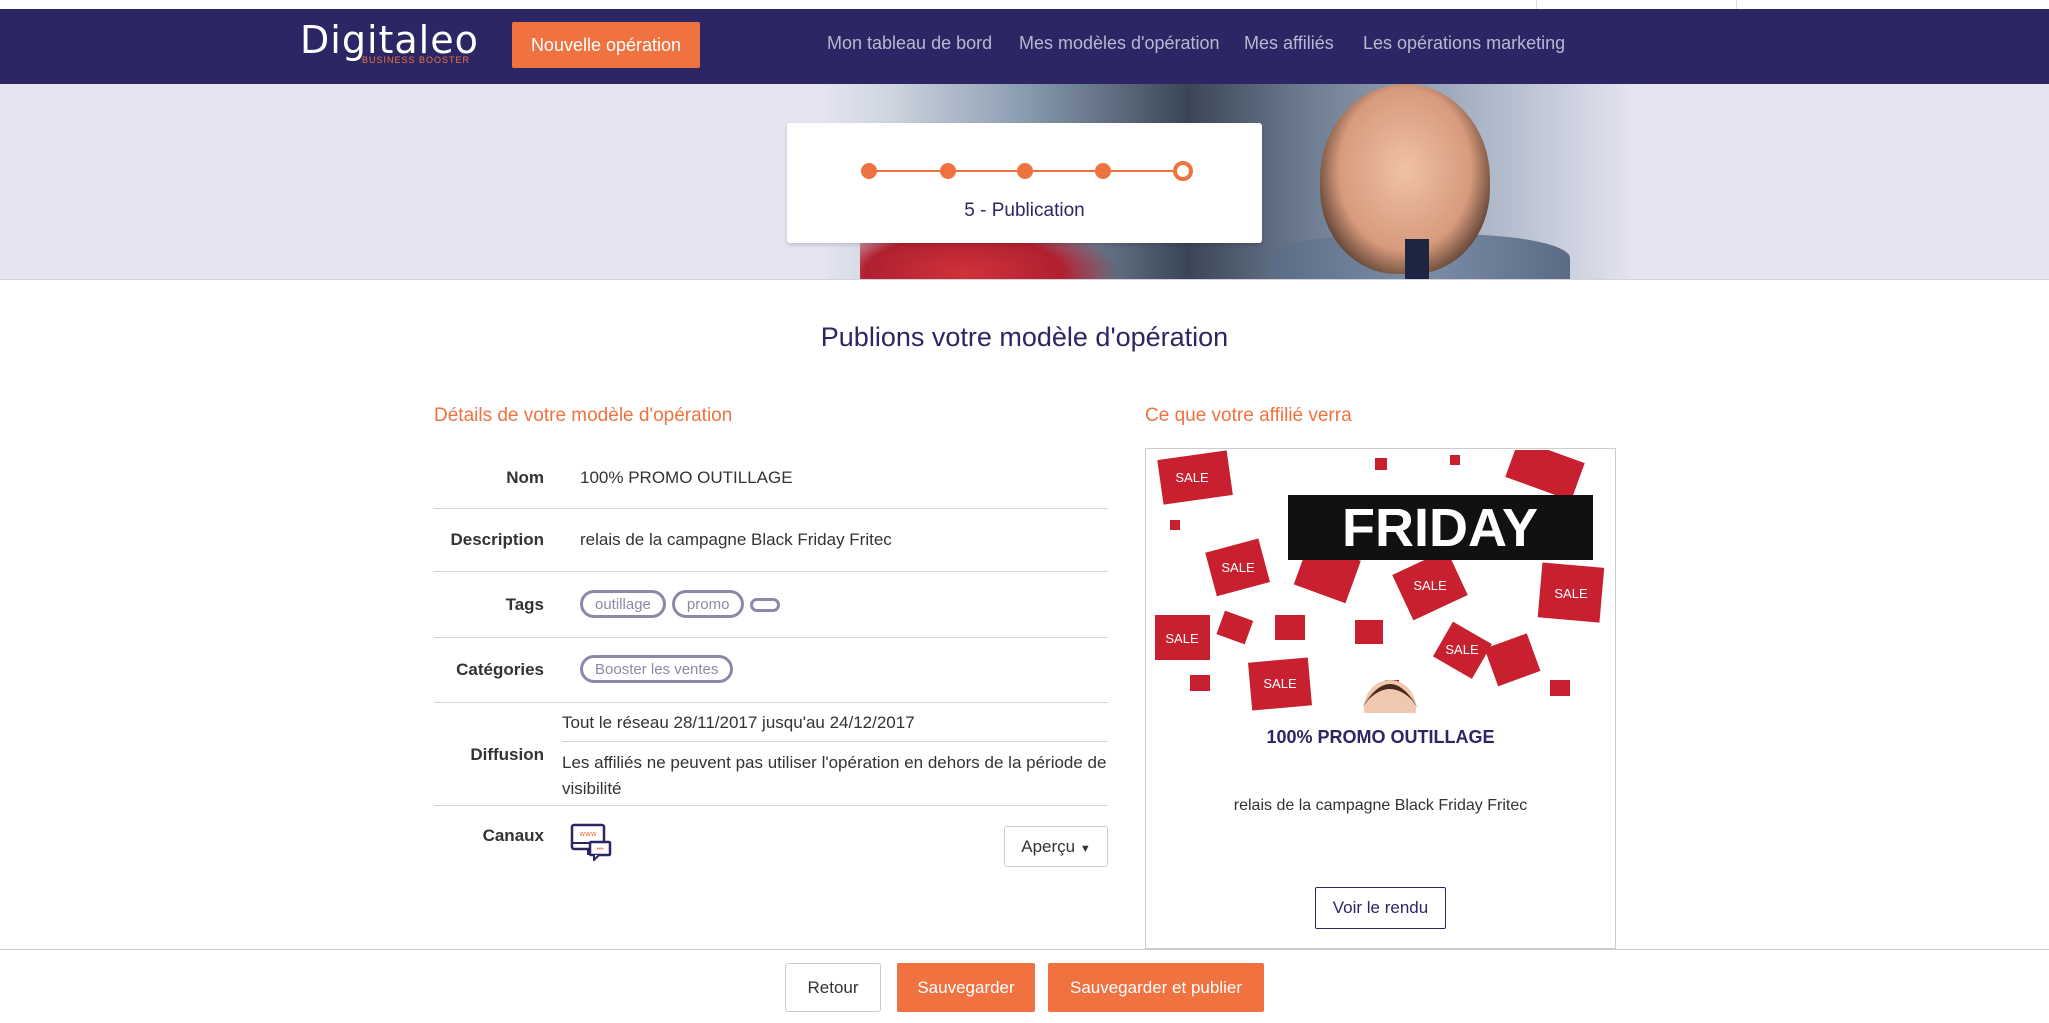 The height and width of the screenshot is (1023, 2049). What do you see at coordinates (1024, 4) in the screenshot?
I see `top-strip` at bounding box center [1024, 4].